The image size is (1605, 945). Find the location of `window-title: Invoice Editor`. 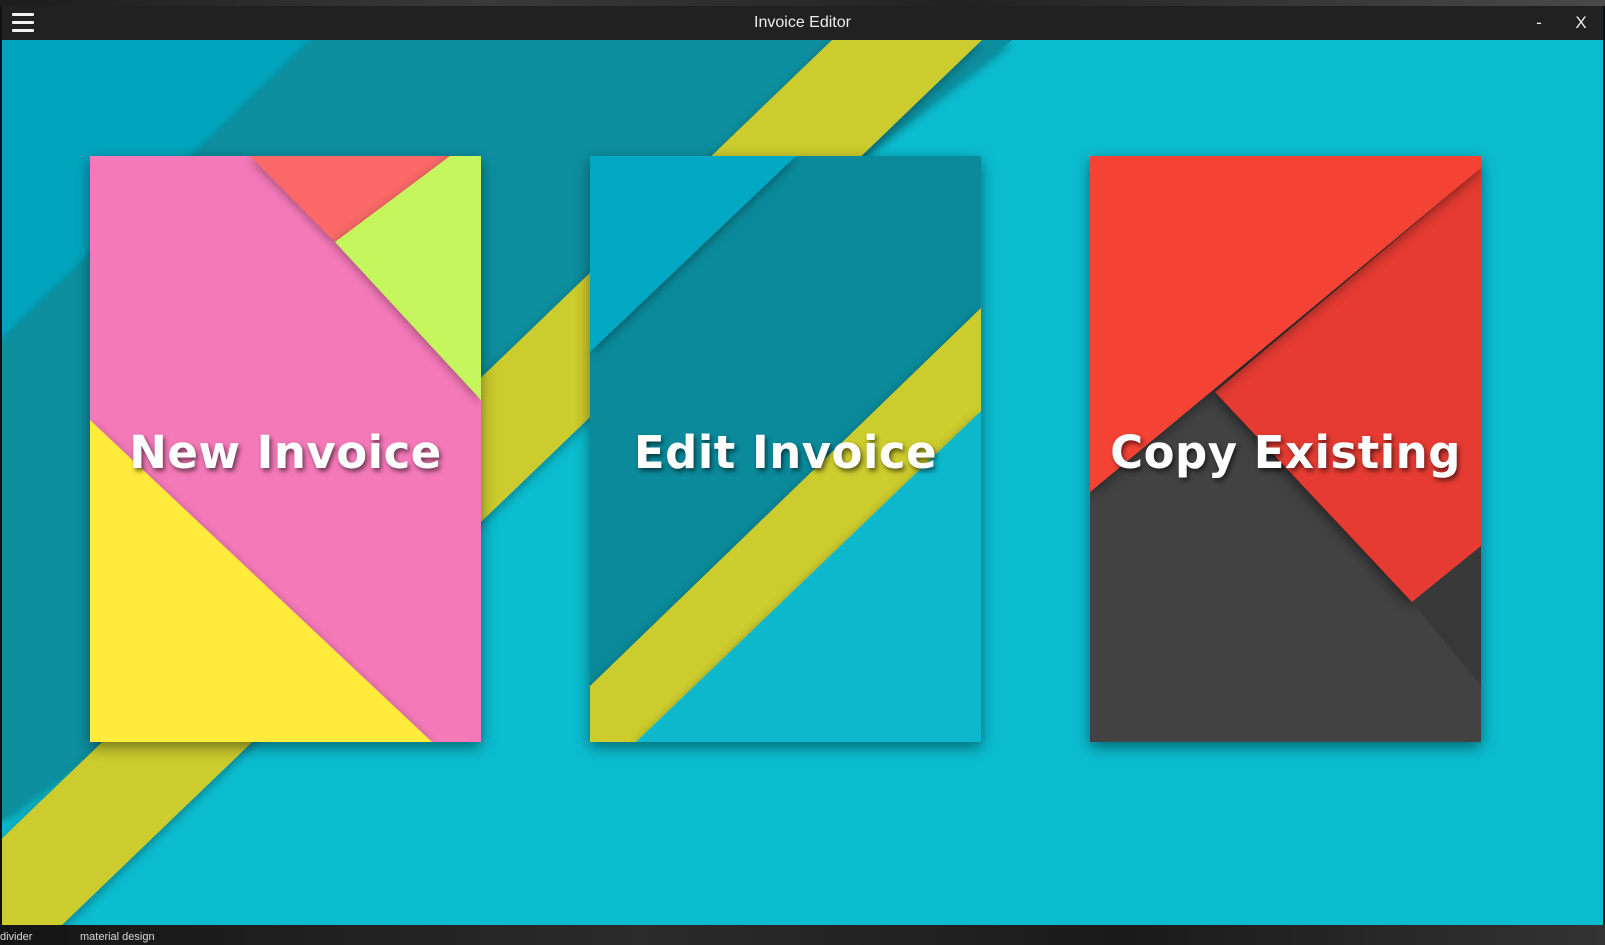

window-title: Invoice Editor is located at coordinates (802, 22).